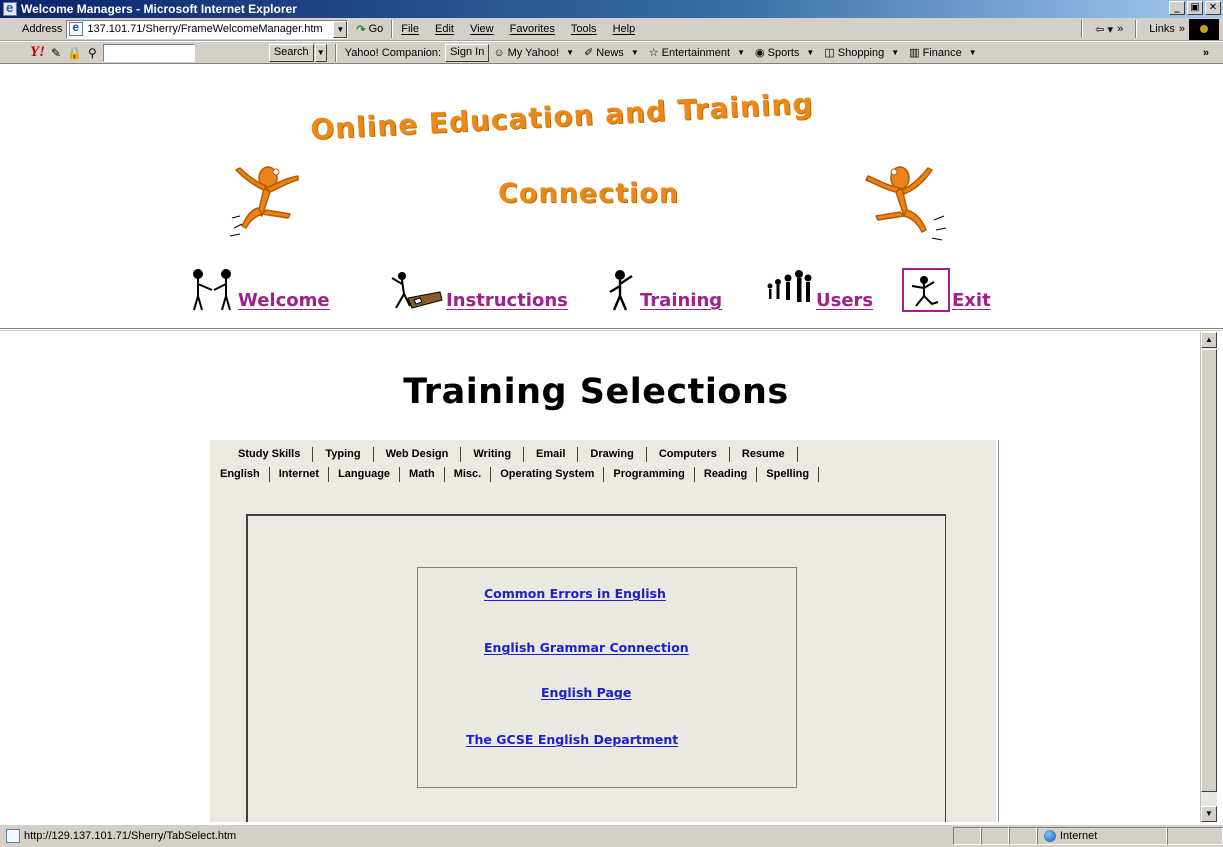  What do you see at coordinates (575, 593) in the screenshot?
I see `link-common-errors: Common Errors in English` at bounding box center [575, 593].